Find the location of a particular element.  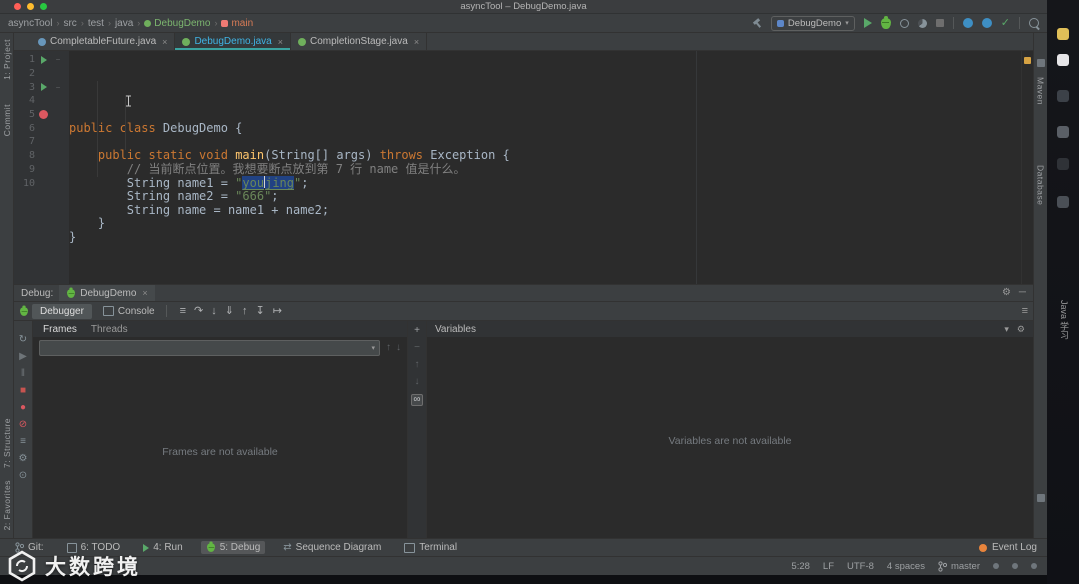

breakpoint-icon is located at coordinates (43, 115).